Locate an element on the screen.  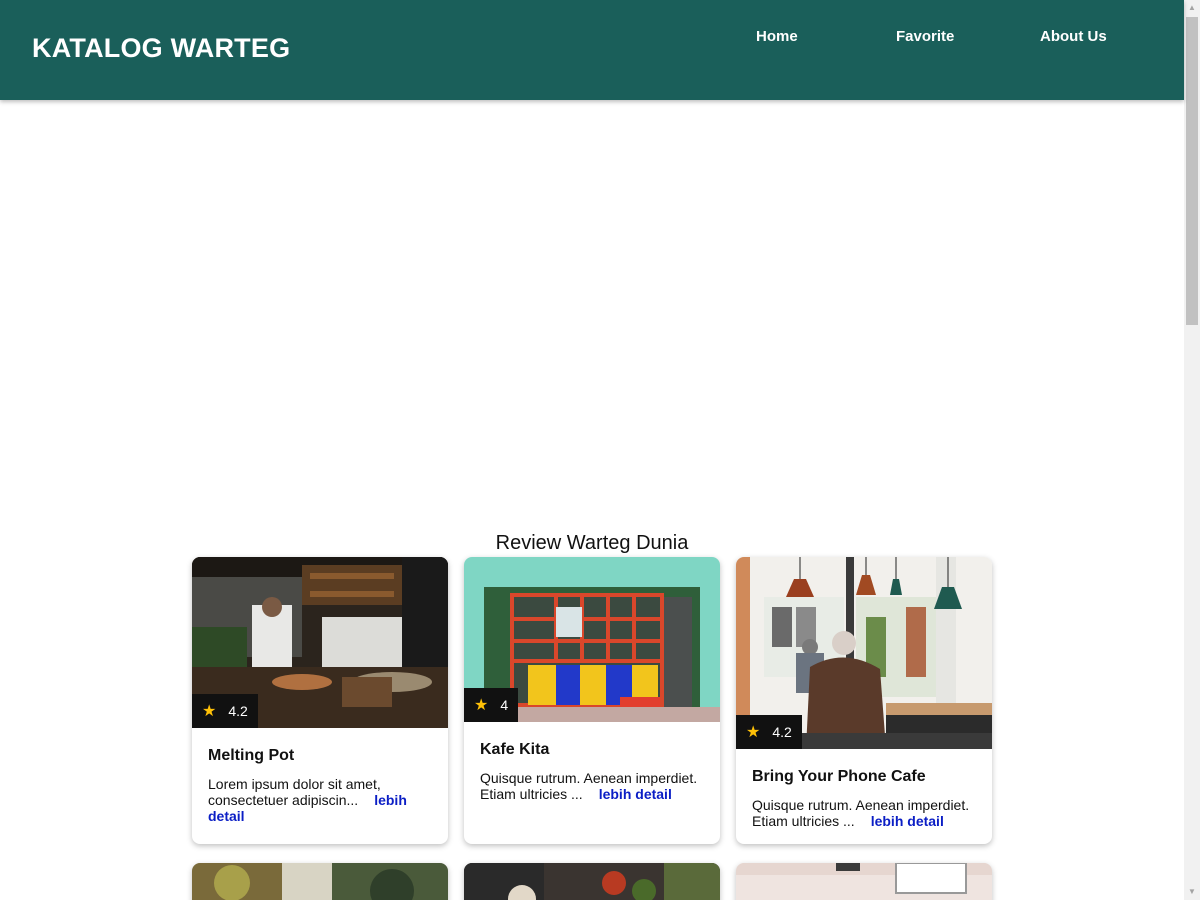
nav-about-link: About Us is located at coordinates (1073, 36).